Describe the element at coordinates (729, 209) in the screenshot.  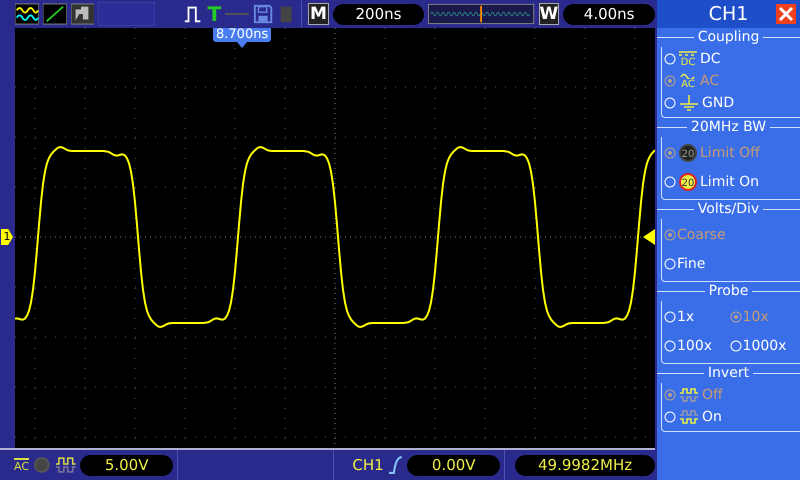
I see `section-title: Volts/Div` at that location.